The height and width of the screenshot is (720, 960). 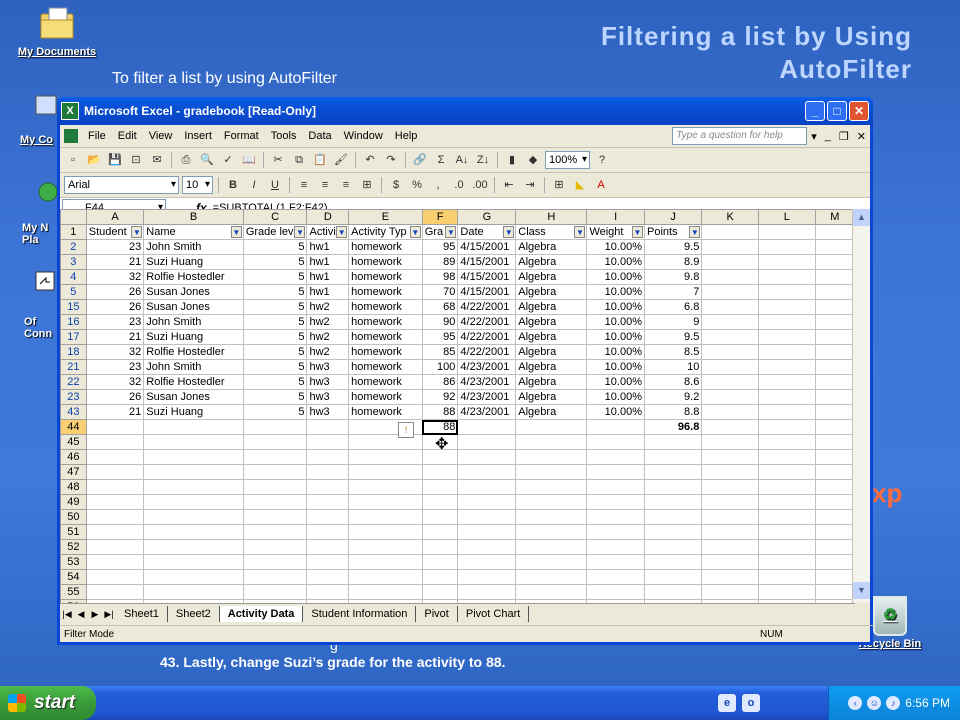 I want to click on column-header: B, so click(x=193, y=217).